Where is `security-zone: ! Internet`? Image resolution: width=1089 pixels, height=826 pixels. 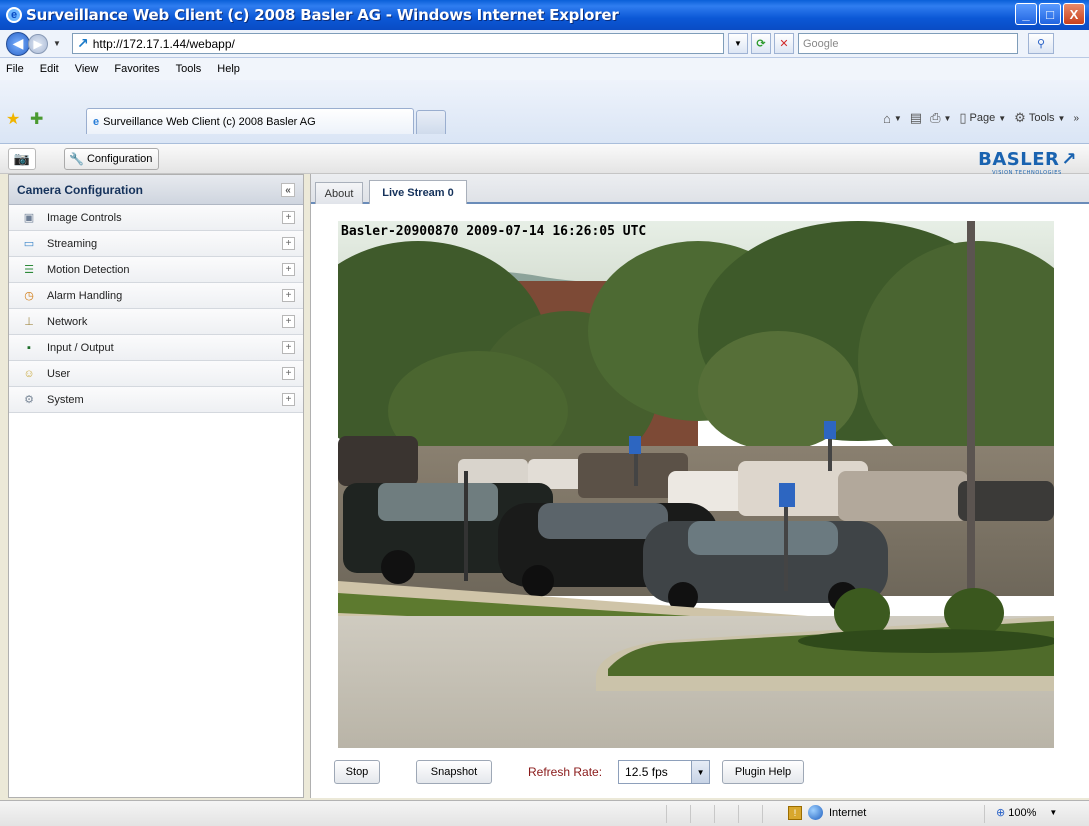 security-zone: ! Internet is located at coordinates (827, 812).